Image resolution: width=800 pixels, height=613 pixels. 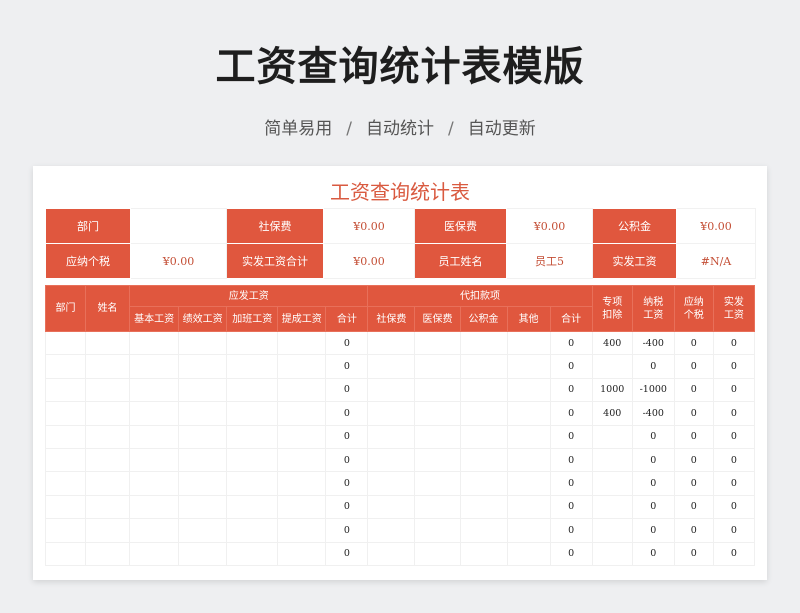 I want to click on employee-name-select: 员工5, so click(x=549, y=261).